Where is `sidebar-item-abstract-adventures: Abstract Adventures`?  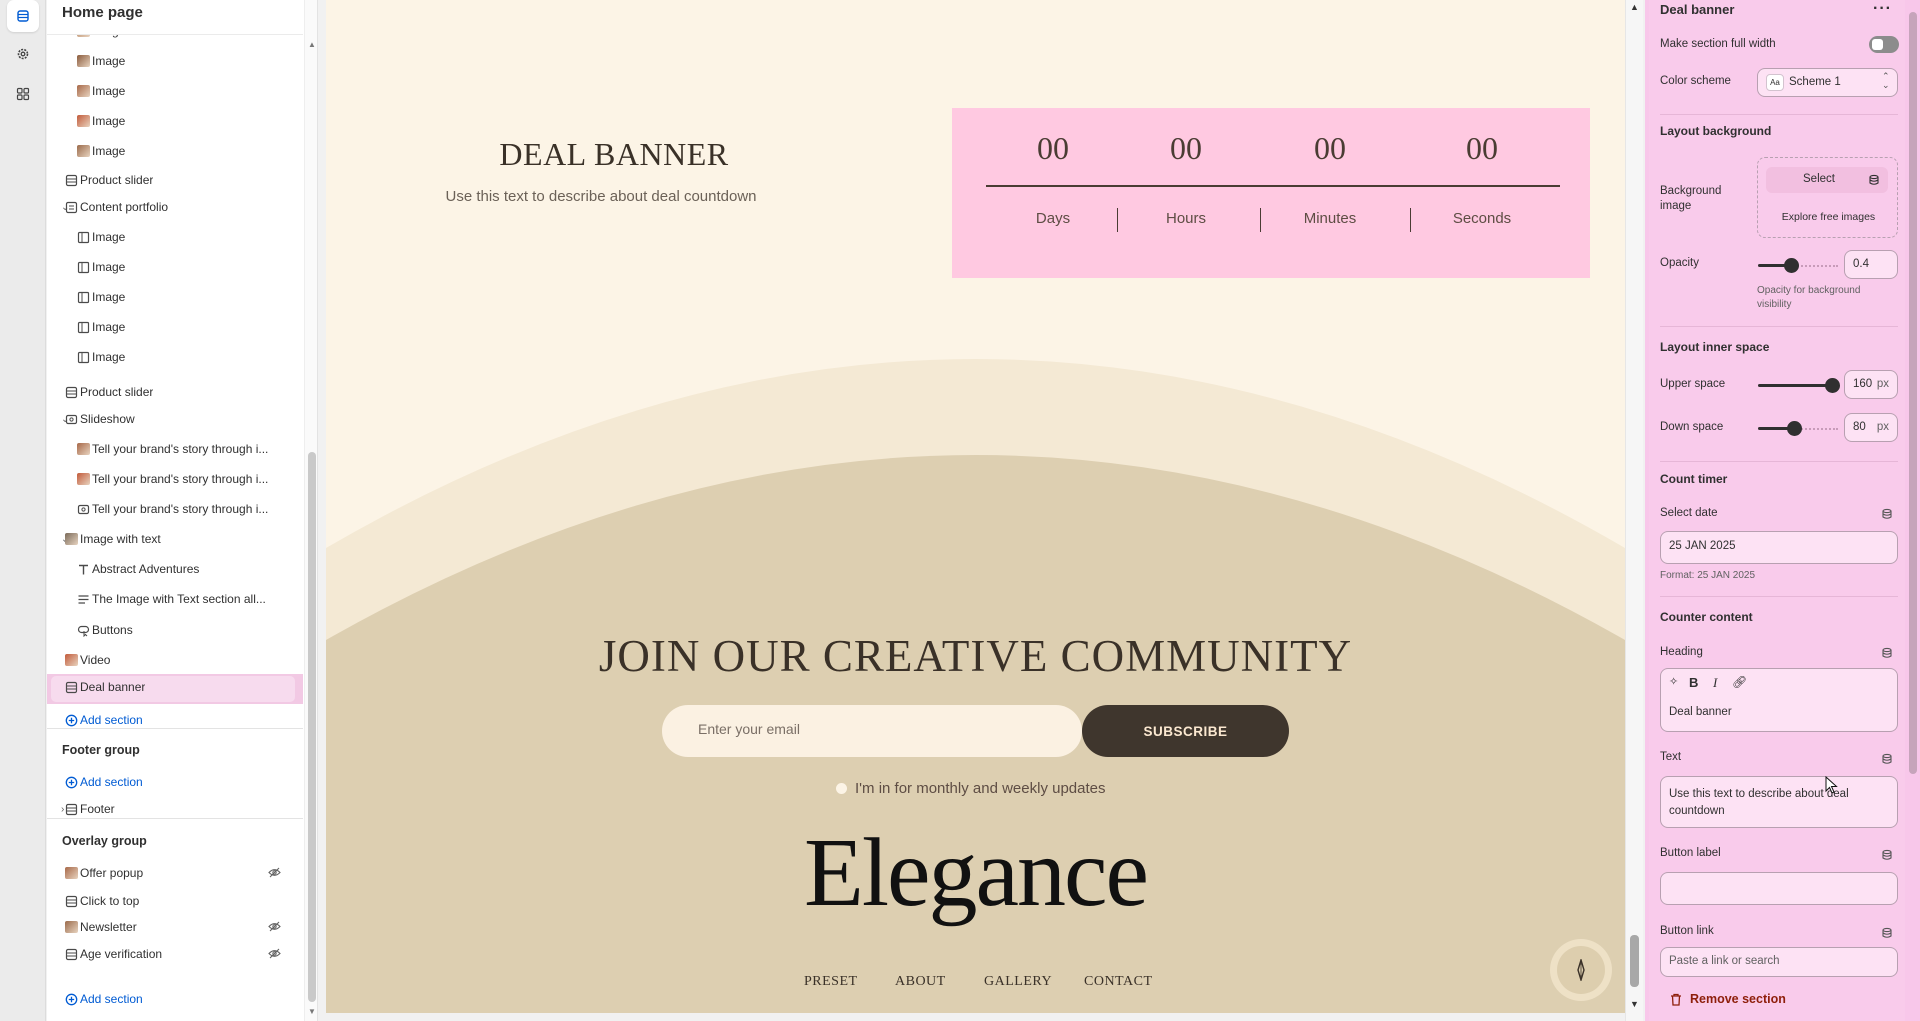
sidebar-item-abstract-adventures: Abstract Adventures is located at coordinates (175, 569).